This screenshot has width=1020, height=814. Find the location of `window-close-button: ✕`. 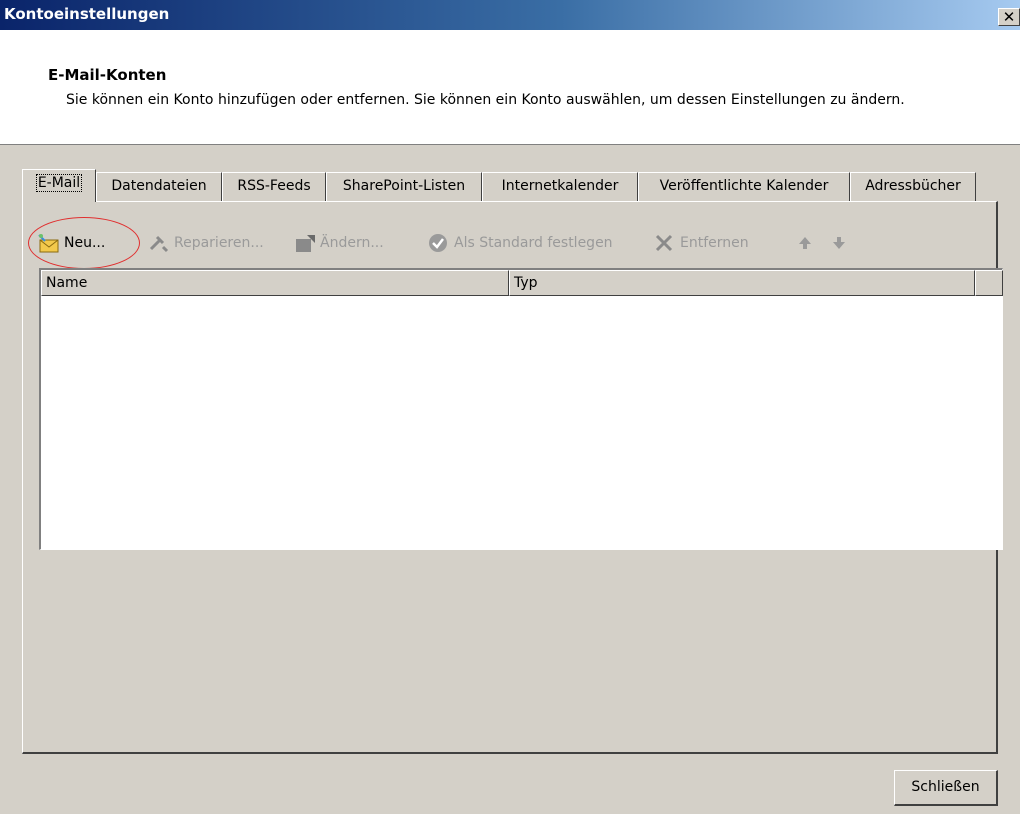

window-close-button: ✕ is located at coordinates (1009, 17).